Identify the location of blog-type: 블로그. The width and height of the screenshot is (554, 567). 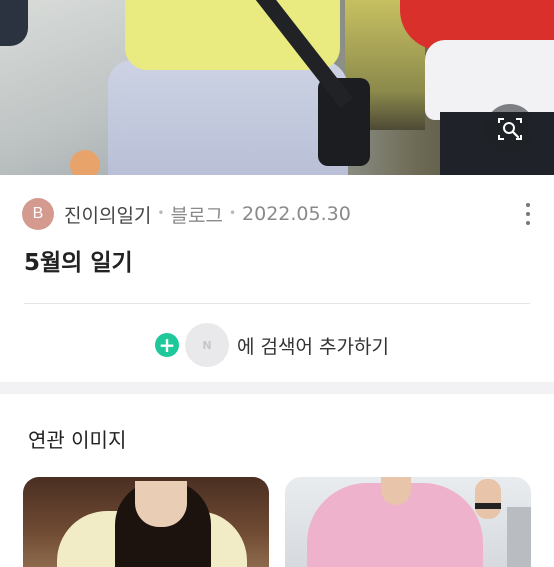
(196, 215).